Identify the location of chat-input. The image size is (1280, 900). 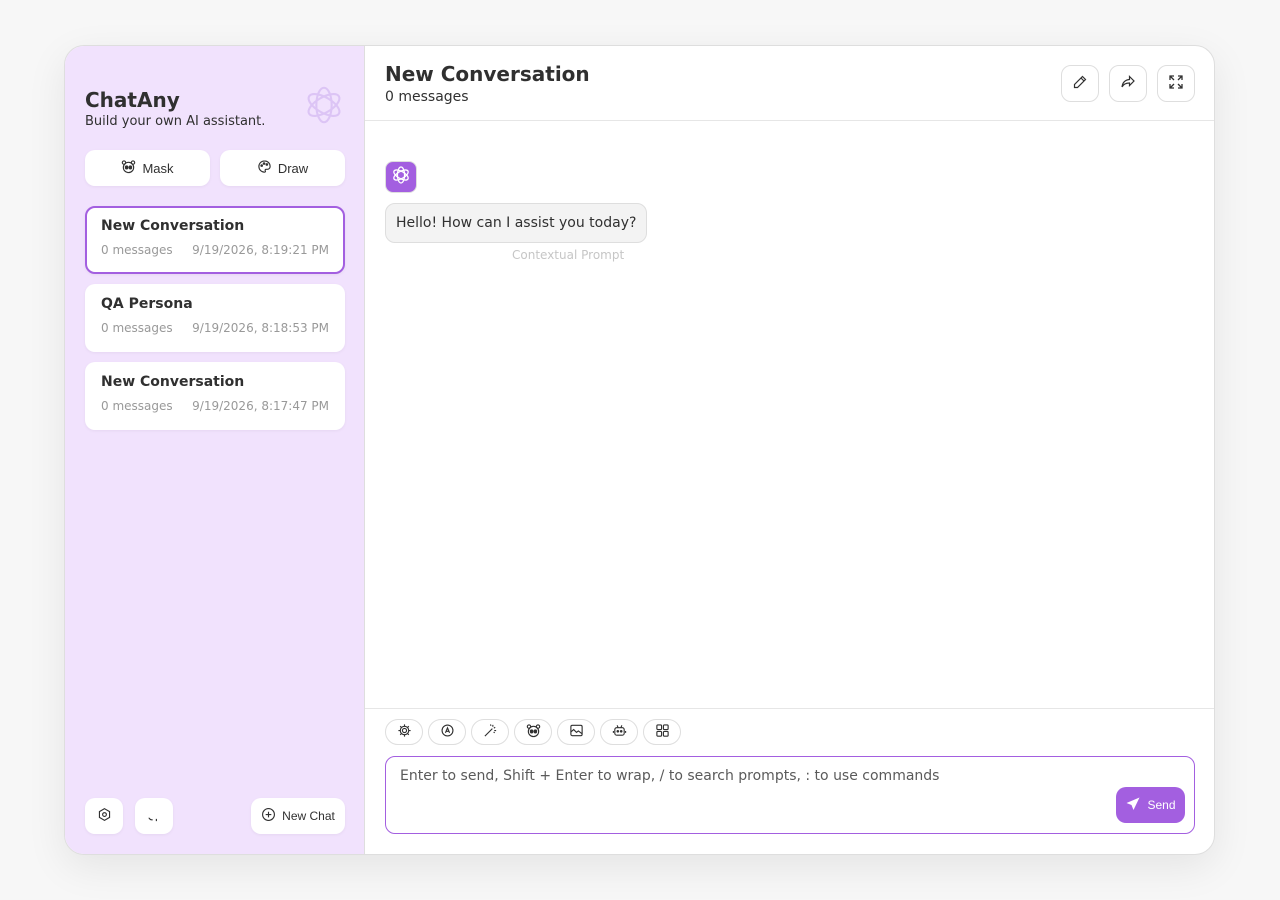
(790, 795).